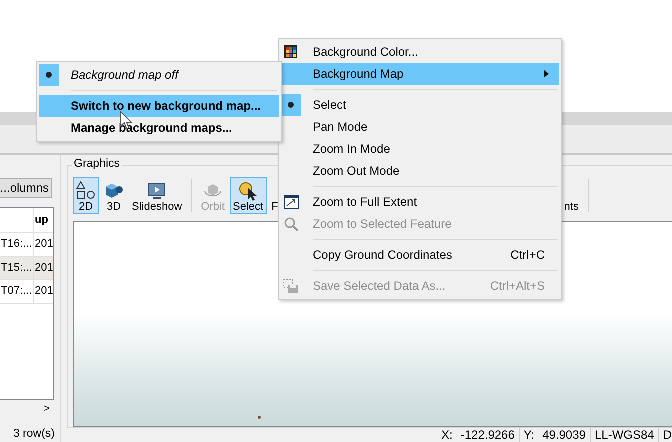 Image resolution: width=672 pixels, height=442 pixels. I want to click on cube-icon, so click(114, 191).